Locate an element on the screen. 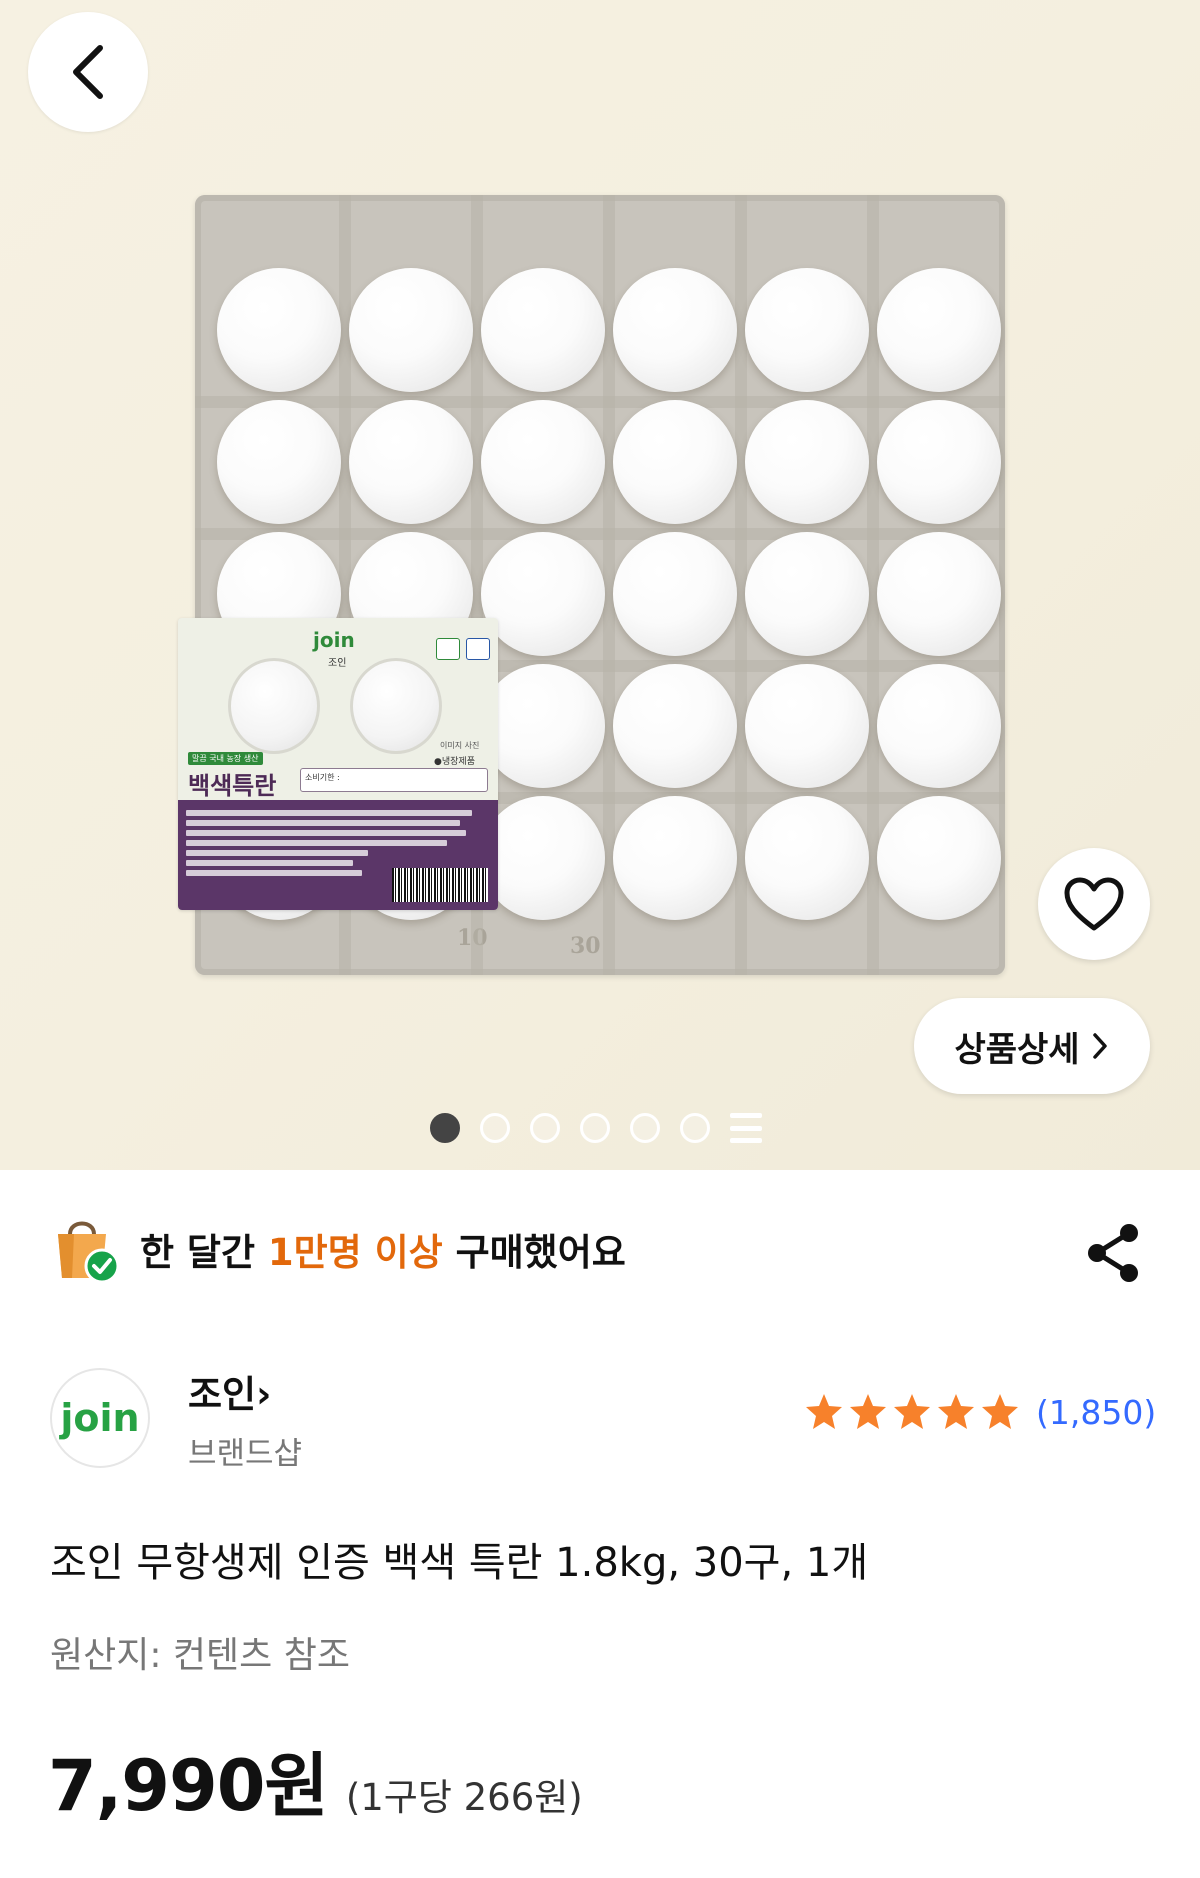 The height and width of the screenshot is (1878, 1200). share-icon is located at coordinates (1113, 1253).